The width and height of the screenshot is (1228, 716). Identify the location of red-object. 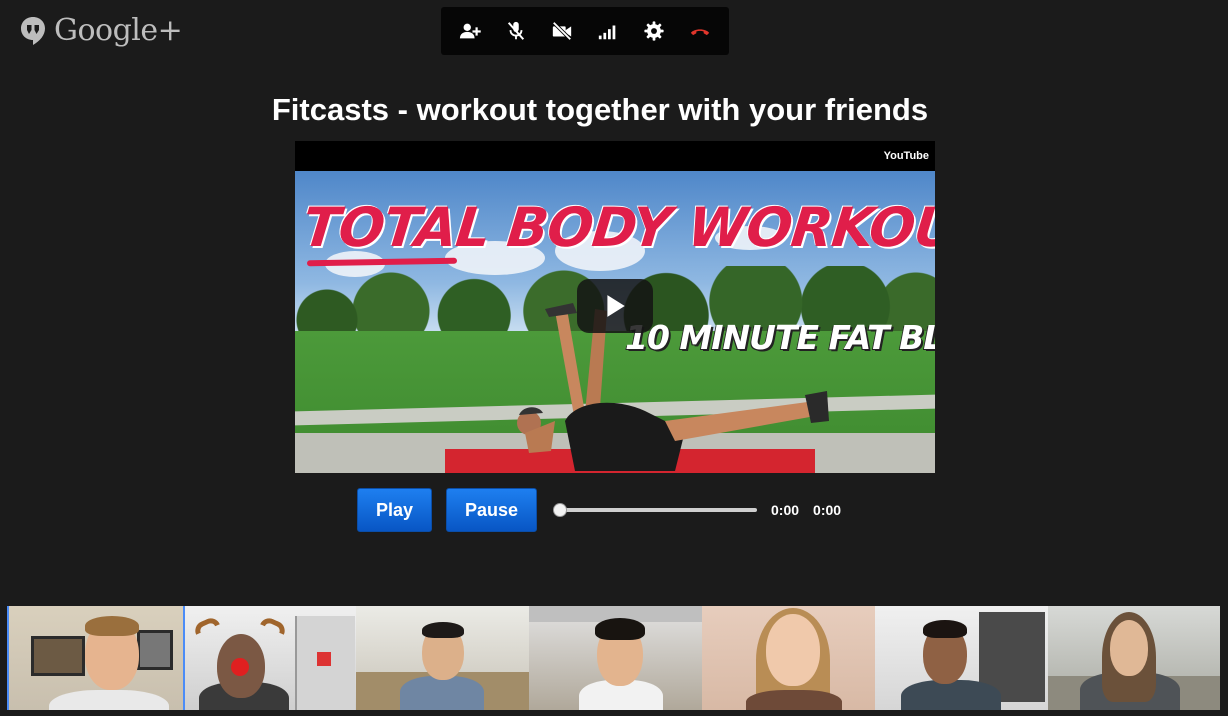
(324, 659).